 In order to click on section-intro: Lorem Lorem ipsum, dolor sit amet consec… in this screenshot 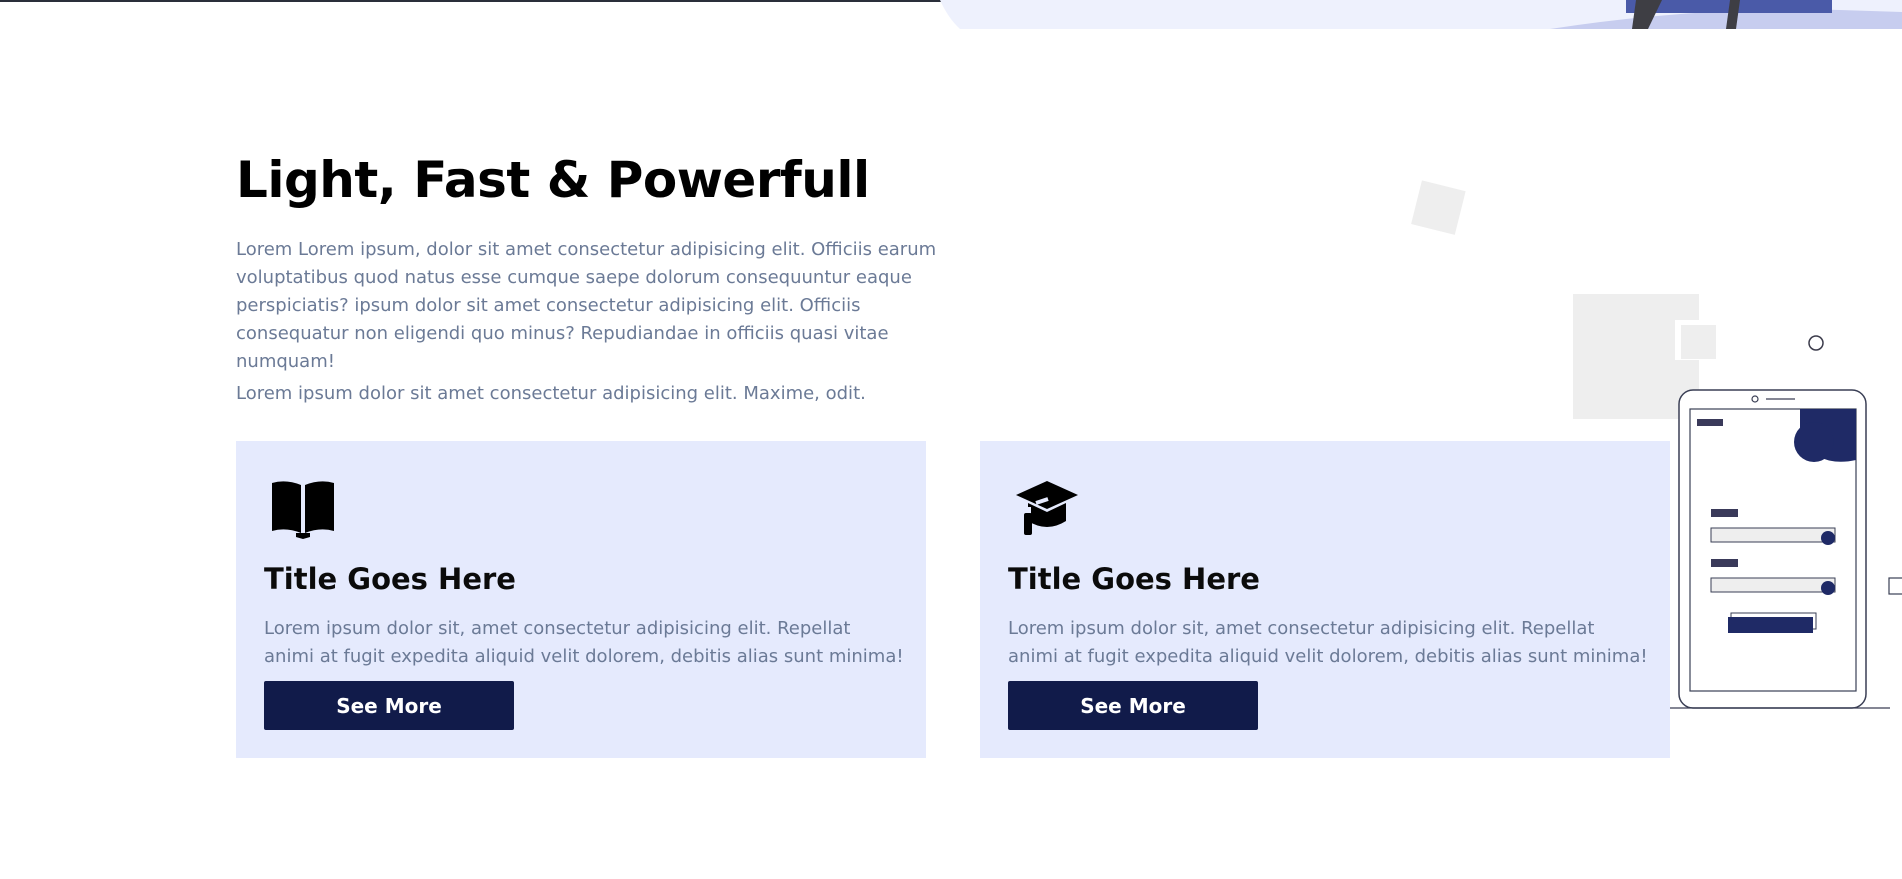, I will do `click(586, 305)`.